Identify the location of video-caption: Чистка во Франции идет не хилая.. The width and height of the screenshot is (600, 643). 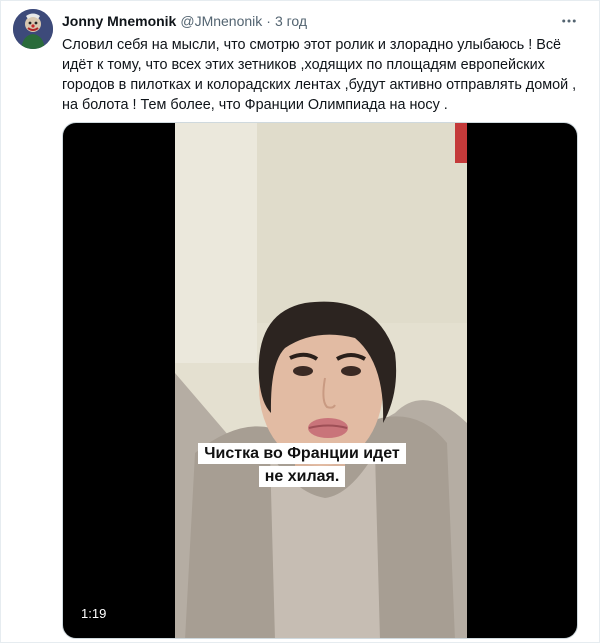
(302, 466).